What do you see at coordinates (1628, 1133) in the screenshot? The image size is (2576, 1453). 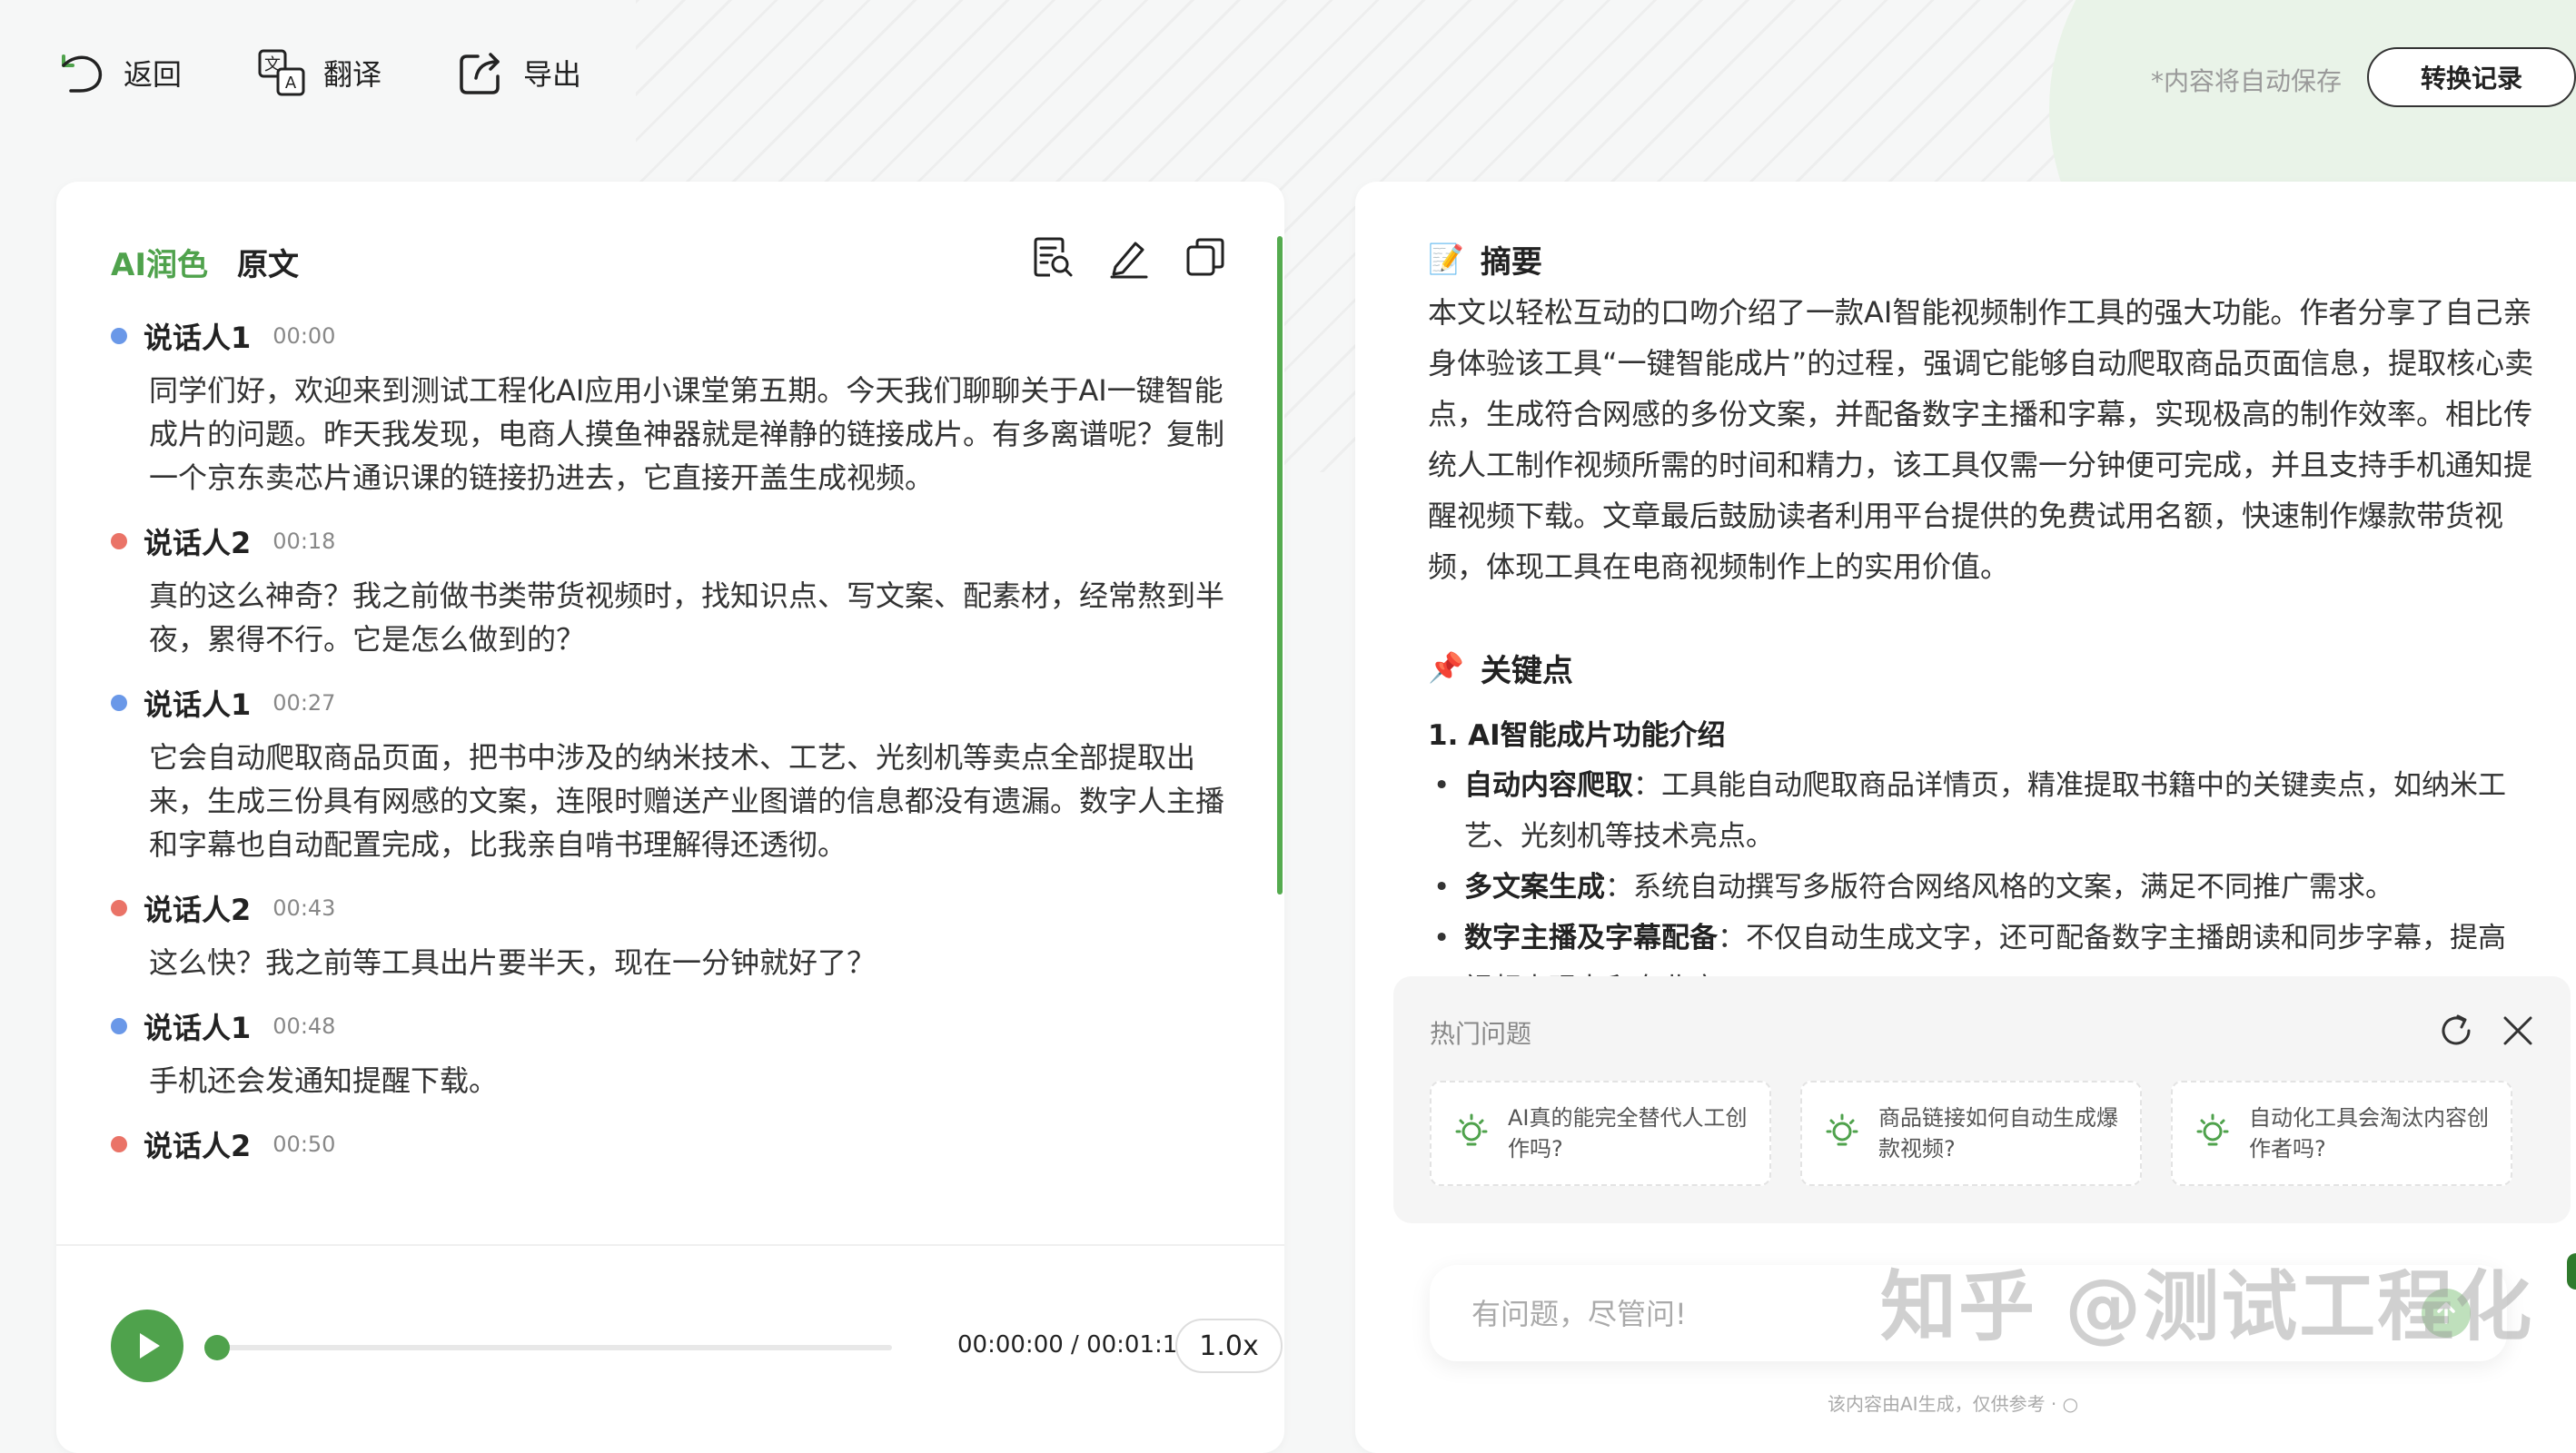 I see `hot-question-text: AI真的能完全替代人工创作吗?` at bounding box center [1628, 1133].